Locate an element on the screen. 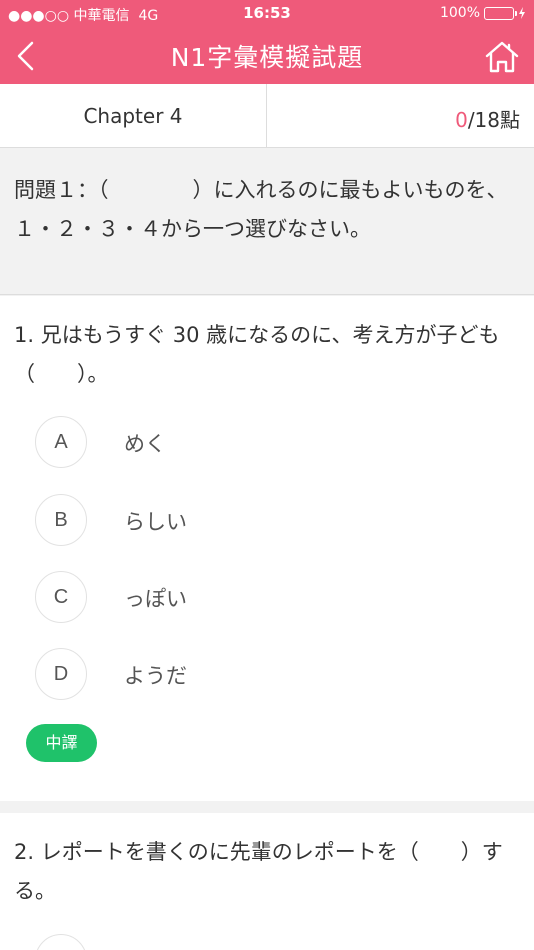 This screenshot has width=534, height=950. translate-button: 中譯 is located at coordinates (61, 743).